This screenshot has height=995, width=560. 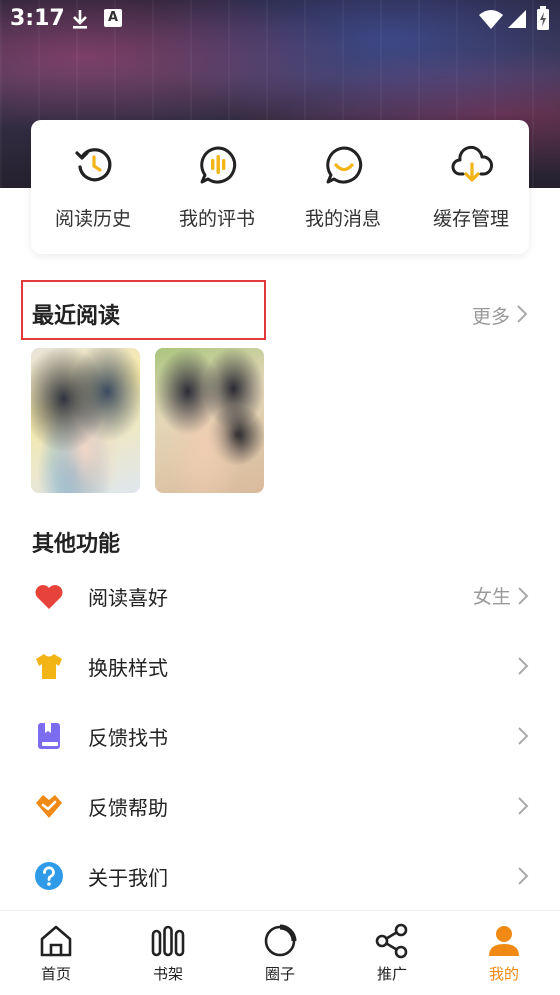 I want to click on other-functions-title: 其他功能, so click(x=76, y=544).